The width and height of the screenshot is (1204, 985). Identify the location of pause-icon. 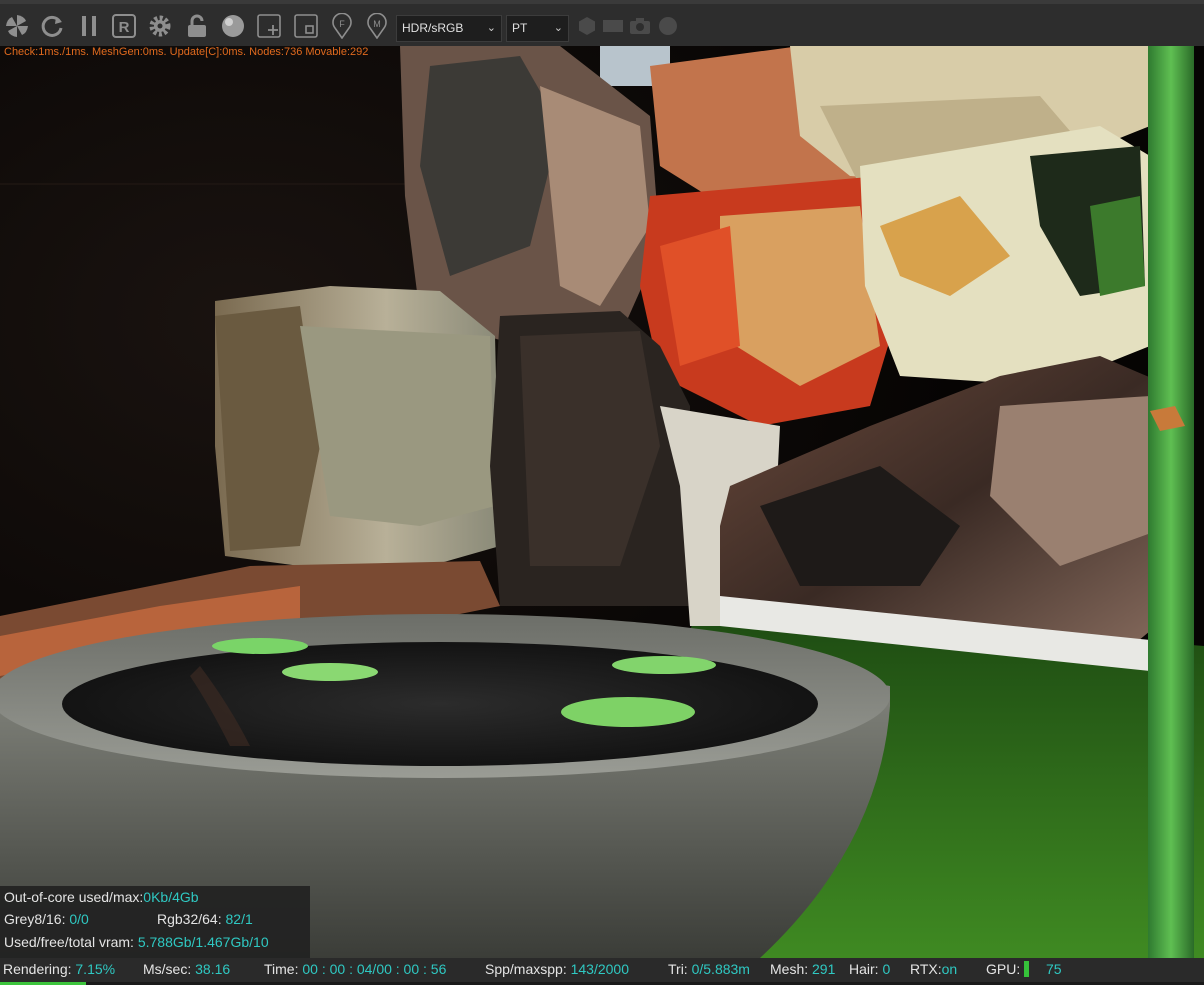
(89, 26).